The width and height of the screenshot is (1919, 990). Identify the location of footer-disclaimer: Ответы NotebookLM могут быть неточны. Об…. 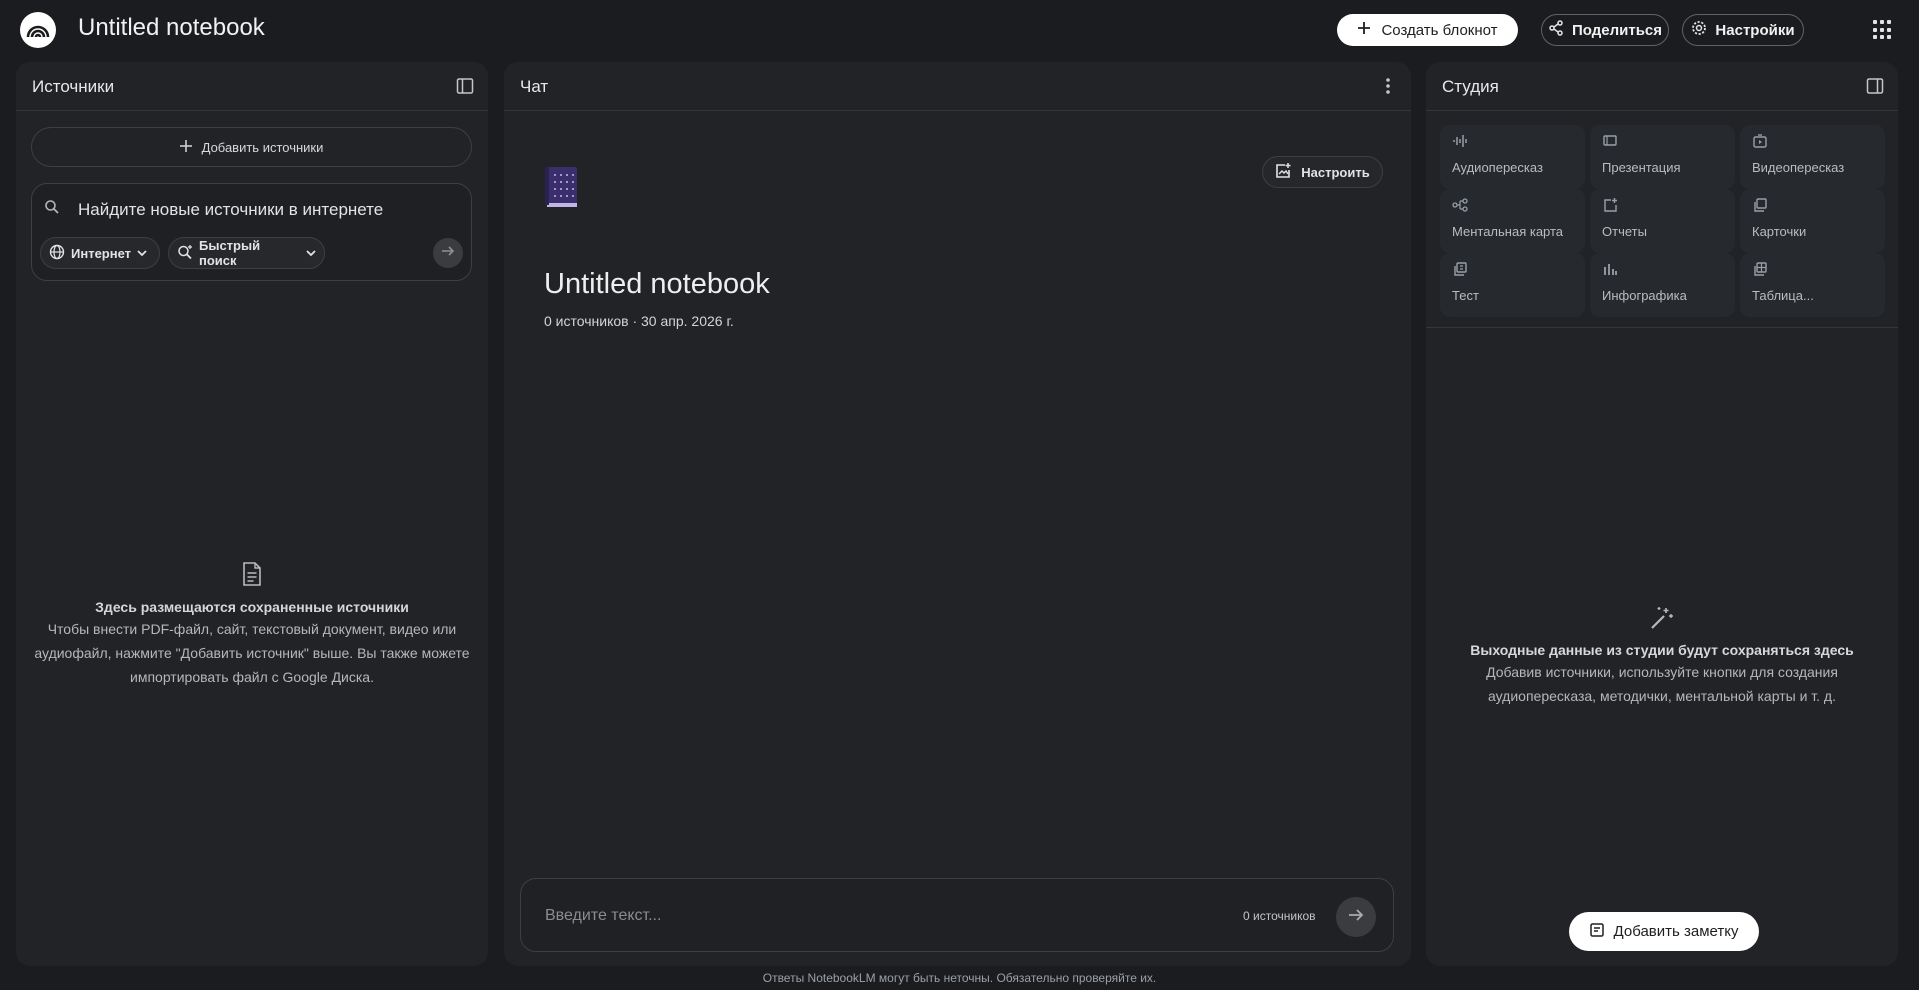
(959, 978).